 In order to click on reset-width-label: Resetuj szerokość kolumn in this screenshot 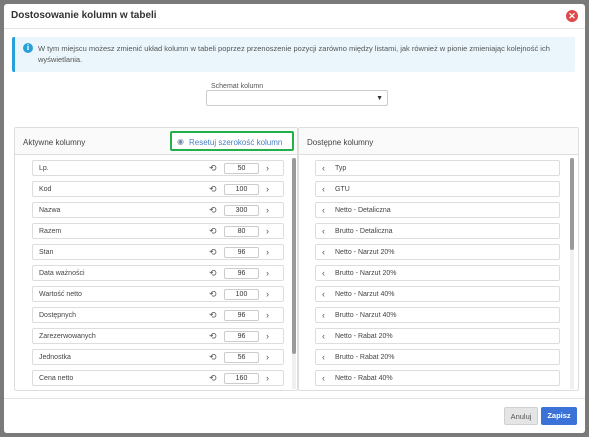, I will do `click(236, 142)`.